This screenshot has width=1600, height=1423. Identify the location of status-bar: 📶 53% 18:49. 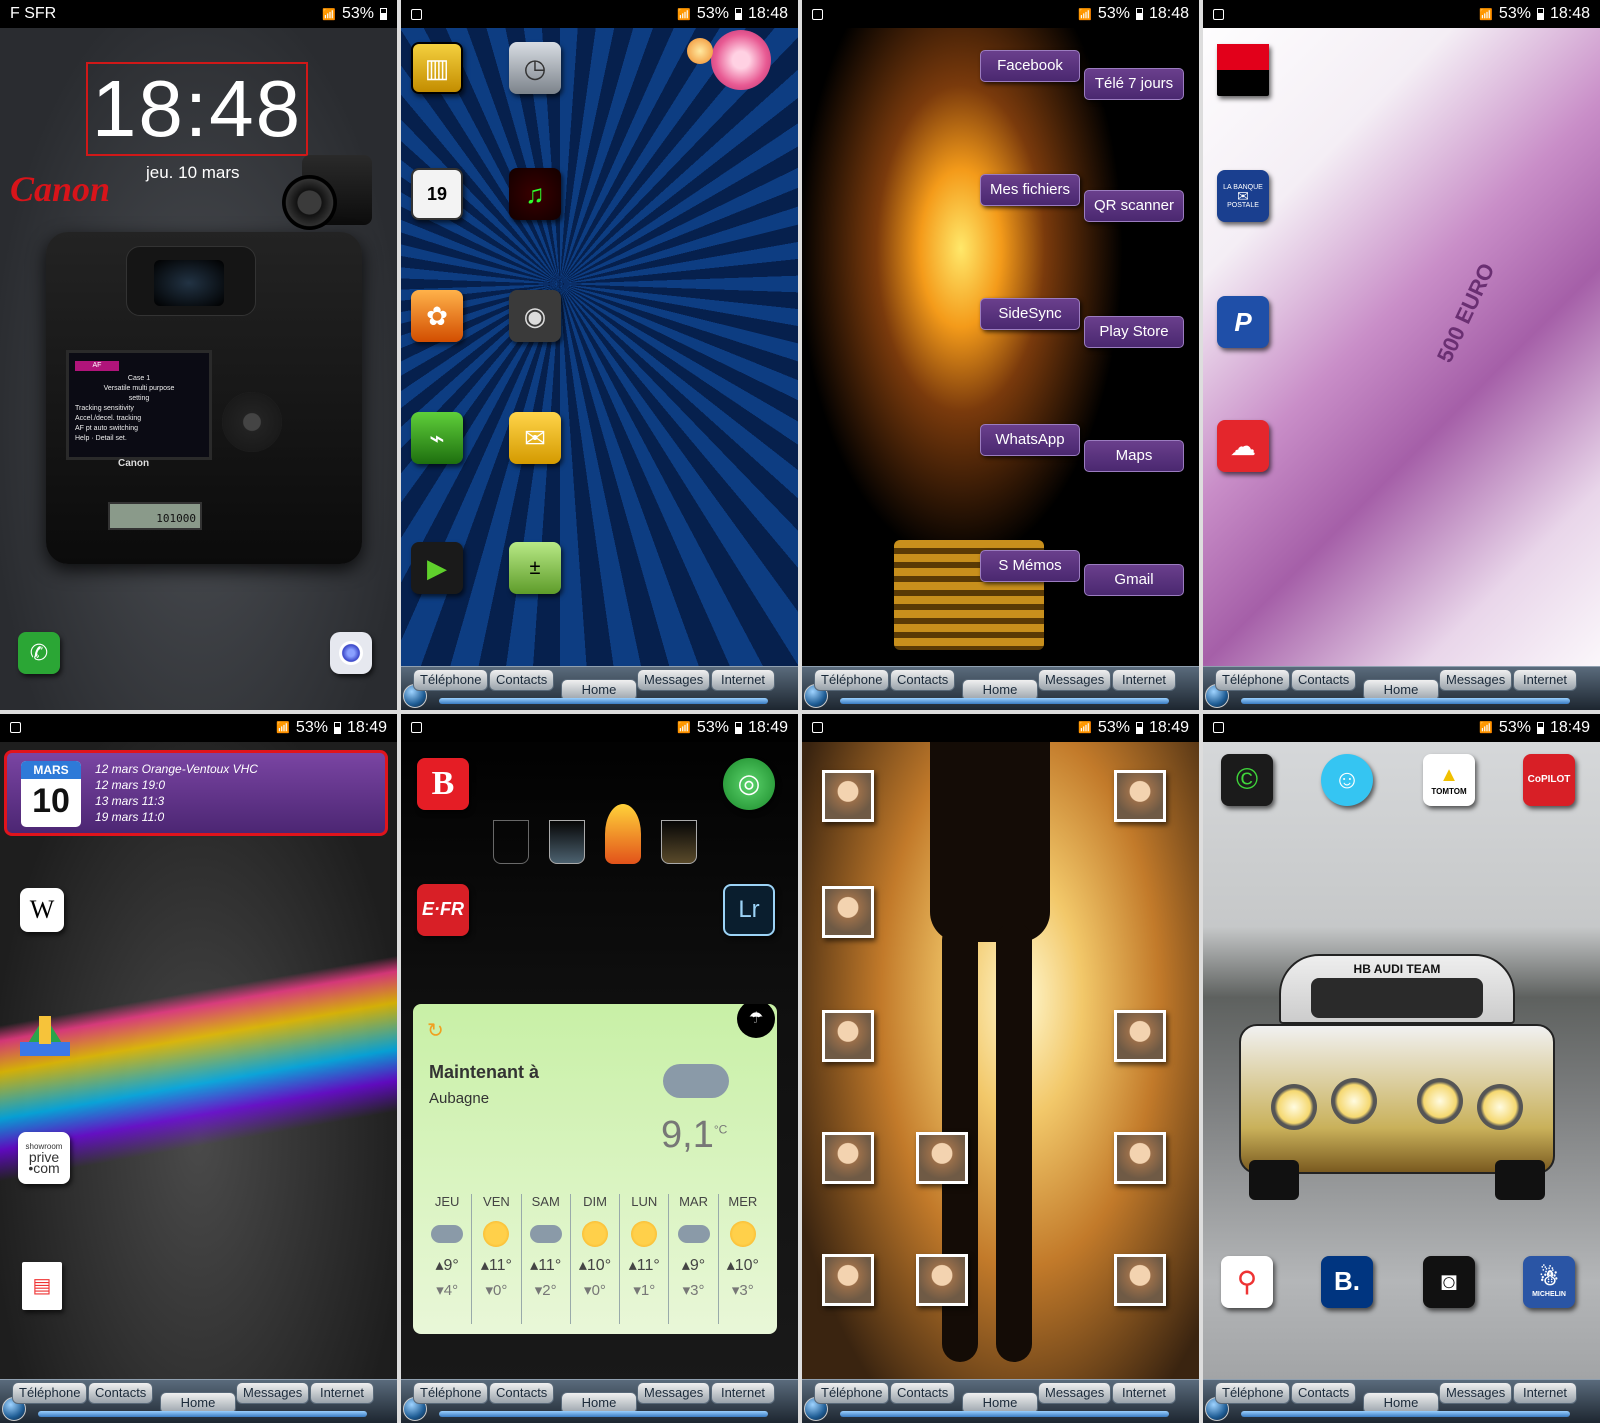
(198, 727).